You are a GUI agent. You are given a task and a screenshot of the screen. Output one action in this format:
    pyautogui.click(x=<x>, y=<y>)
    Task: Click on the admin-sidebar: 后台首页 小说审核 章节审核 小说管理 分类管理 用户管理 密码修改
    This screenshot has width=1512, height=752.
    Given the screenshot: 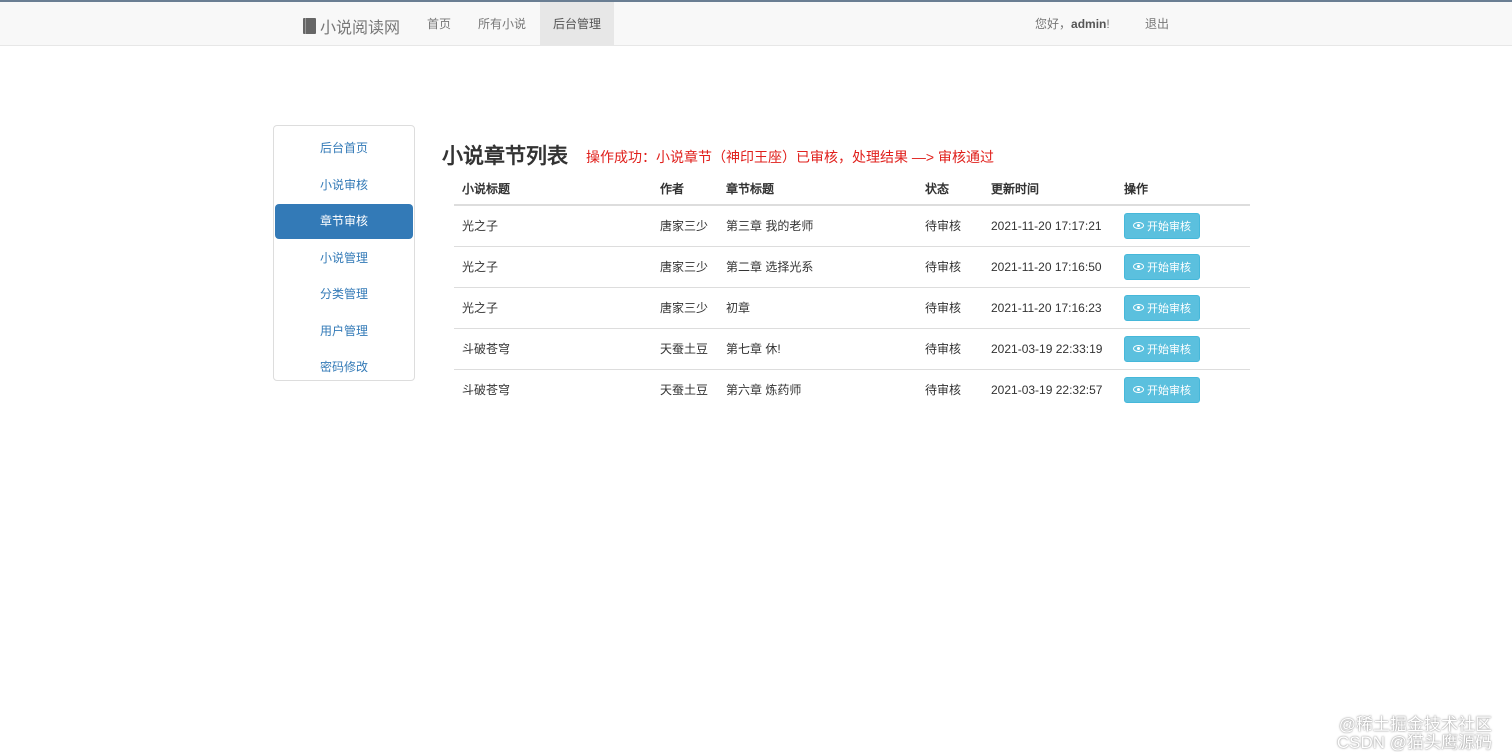 What is the action you would take?
    pyautogui.click(x=344, y=253)
    